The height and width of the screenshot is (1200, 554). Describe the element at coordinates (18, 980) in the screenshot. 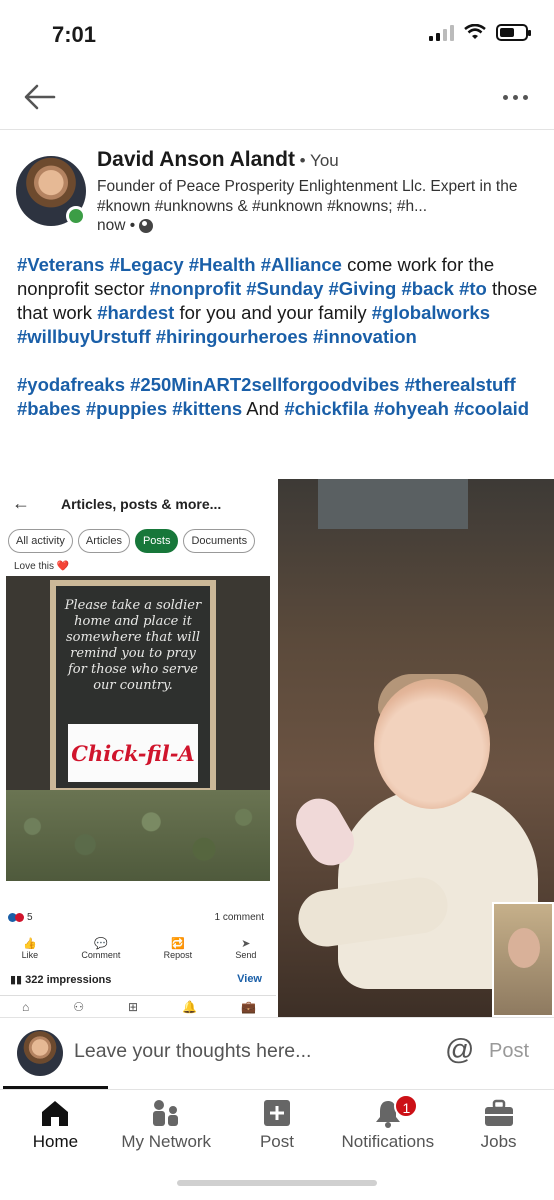

I see `chart-icon: ▮▮` at that location.